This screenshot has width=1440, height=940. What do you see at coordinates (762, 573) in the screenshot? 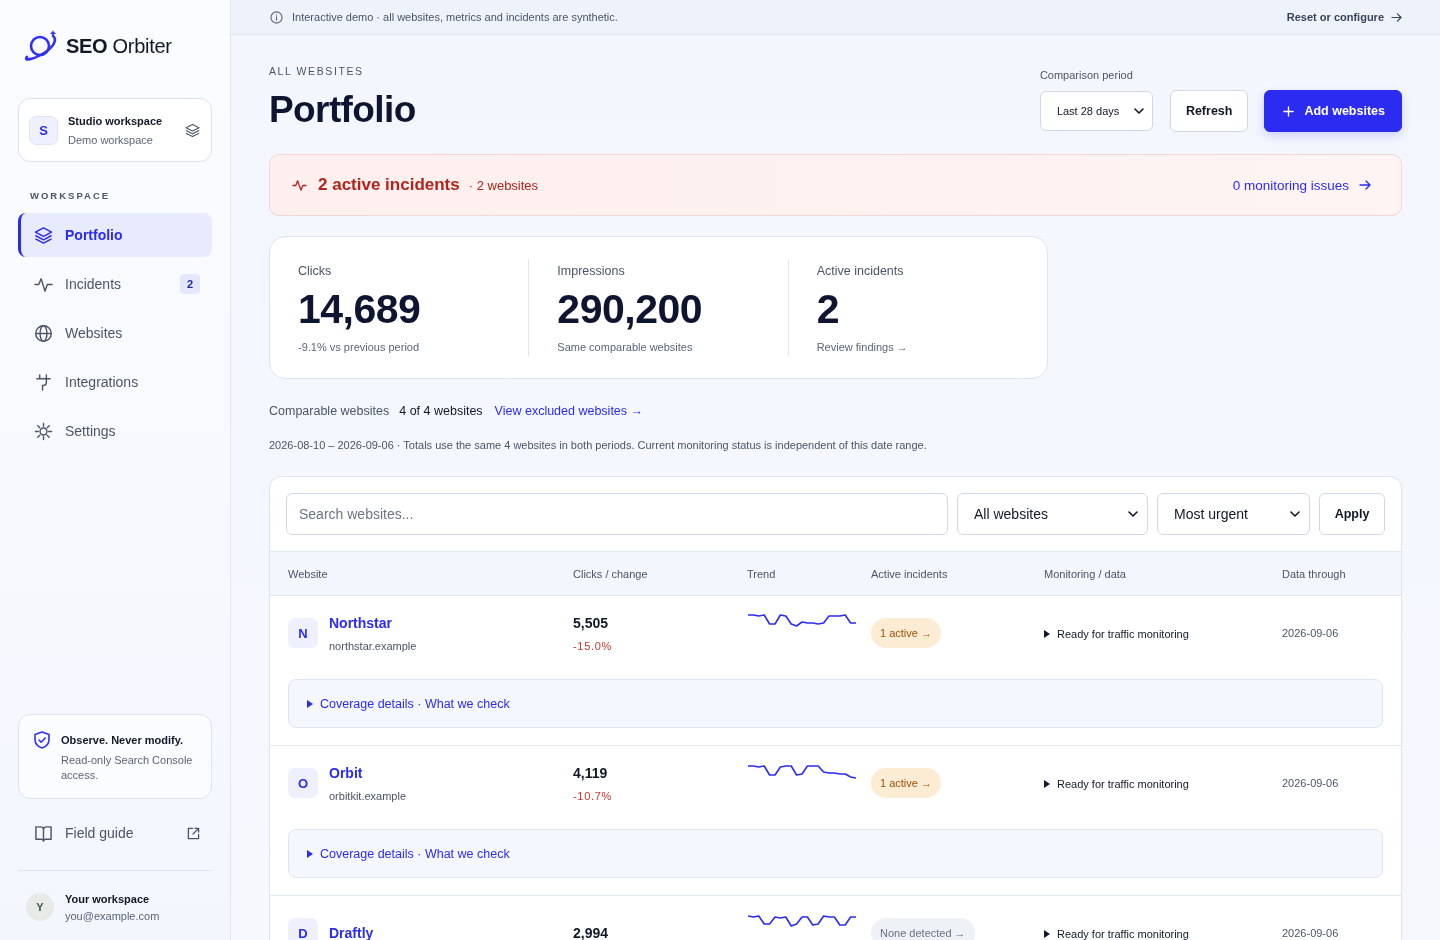
I see `column-header: Trend` at bounding box center [762, 573].